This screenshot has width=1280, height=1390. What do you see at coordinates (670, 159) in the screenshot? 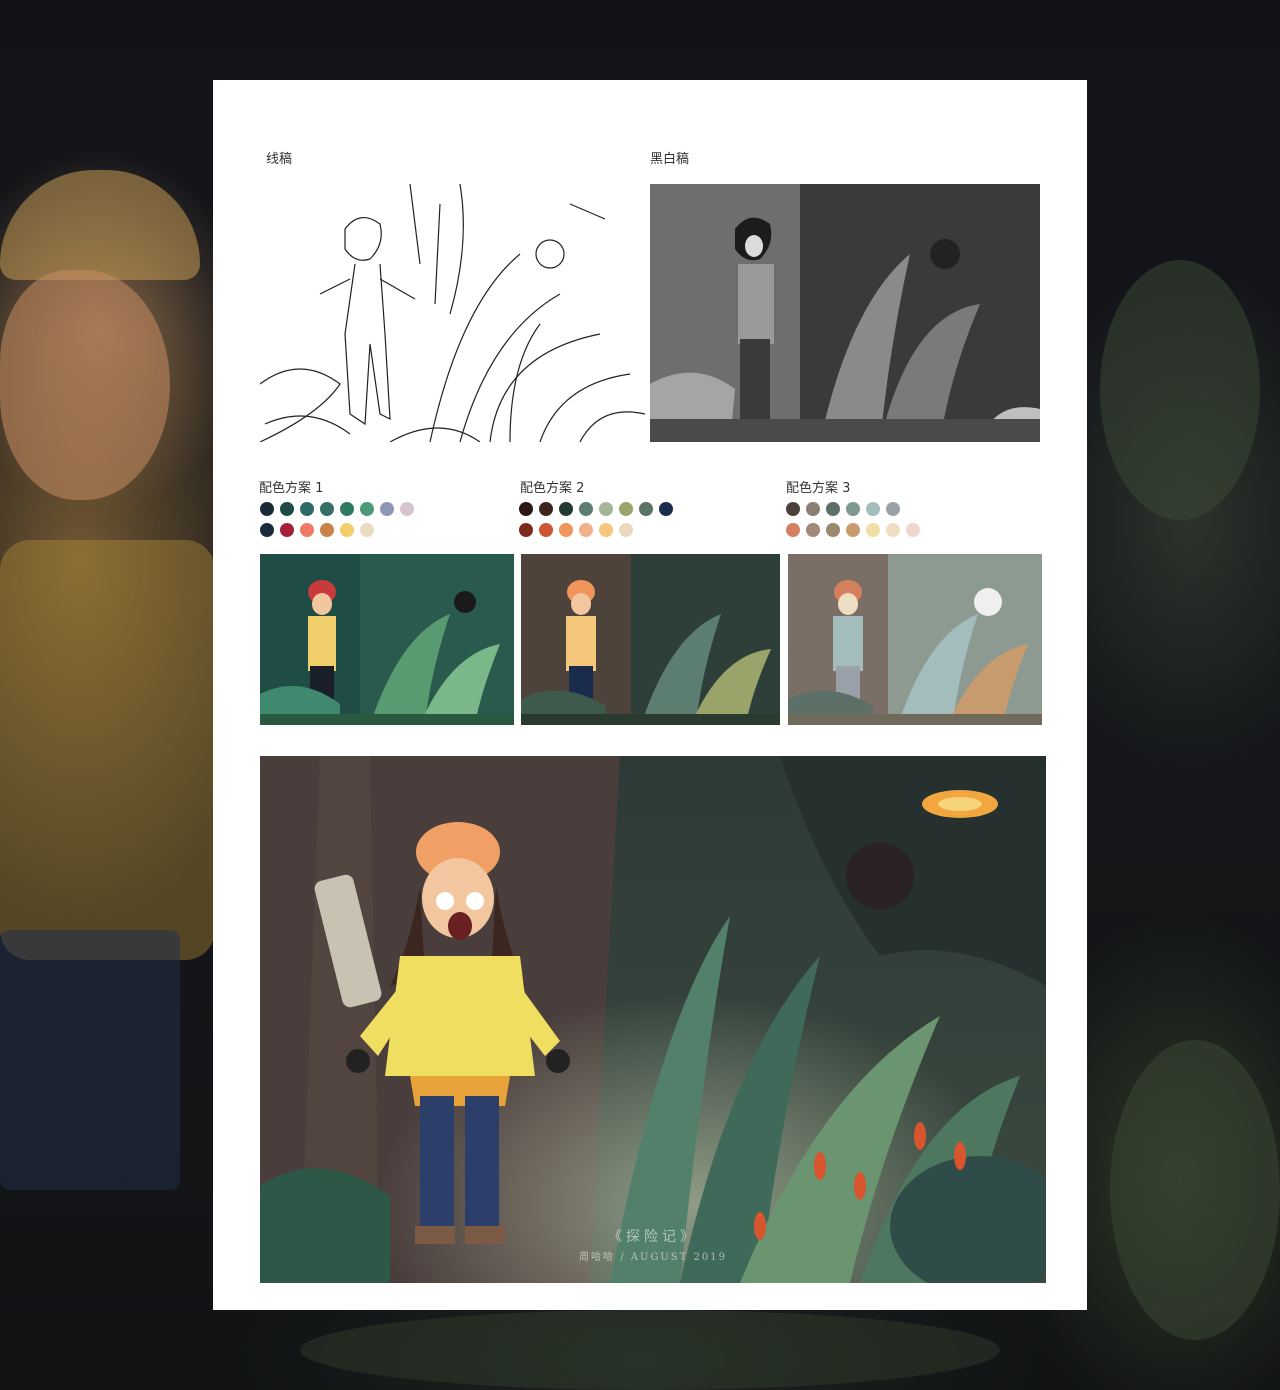
I see `grayscale-label: 黑白稿` at bounding box center [670, 159].